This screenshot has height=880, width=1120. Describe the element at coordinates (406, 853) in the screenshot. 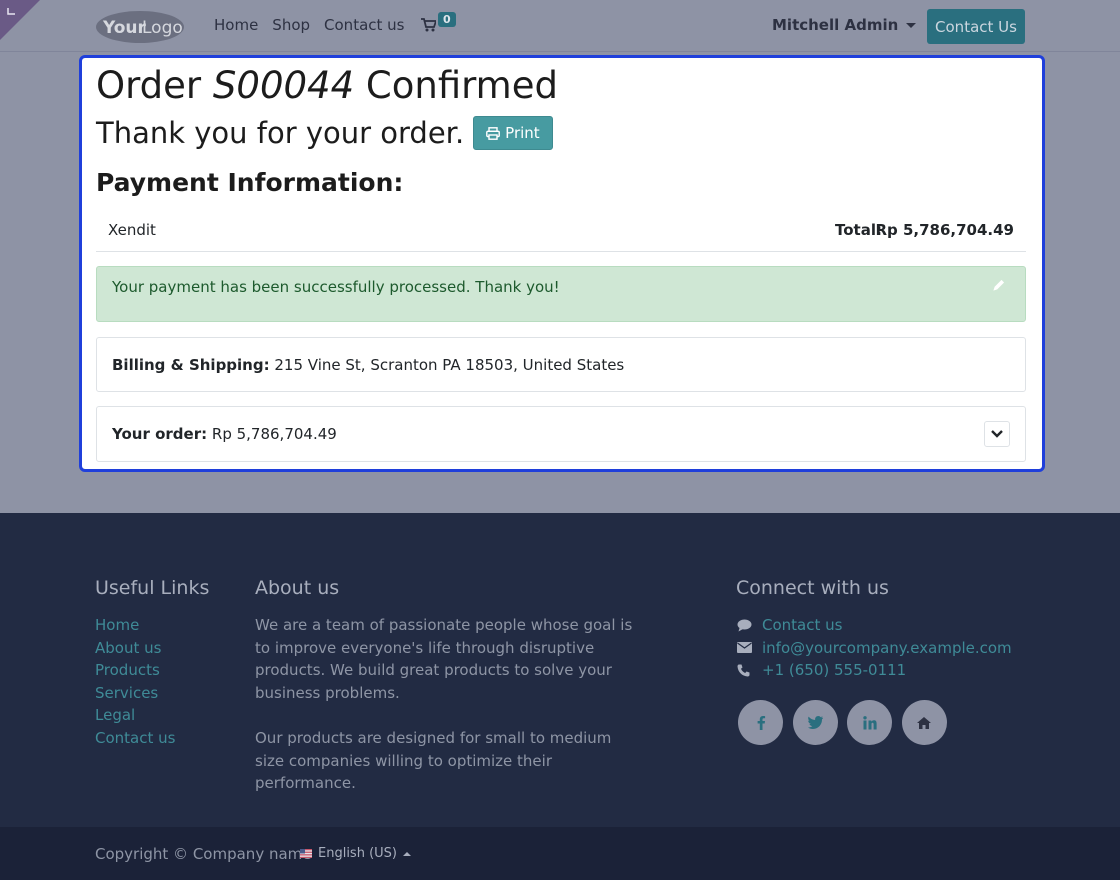

I see `chevron-up-icon` at that location.